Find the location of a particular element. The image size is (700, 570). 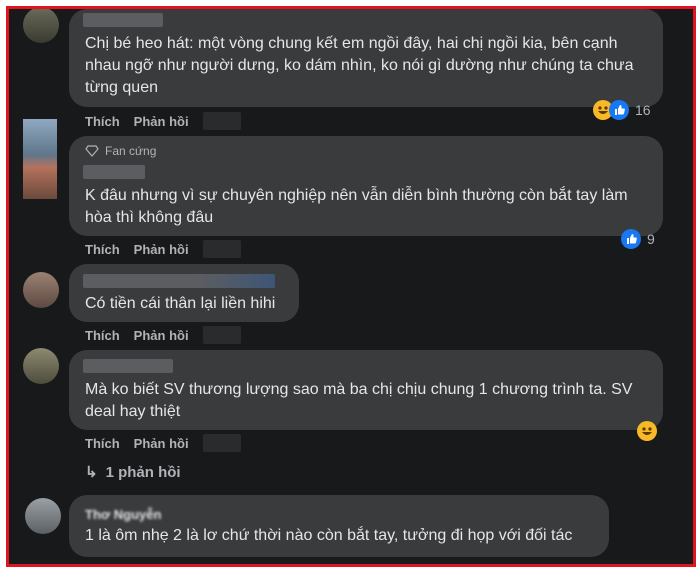

comment-author: Thơ Nguyễn is located at coordinates (123, 514).